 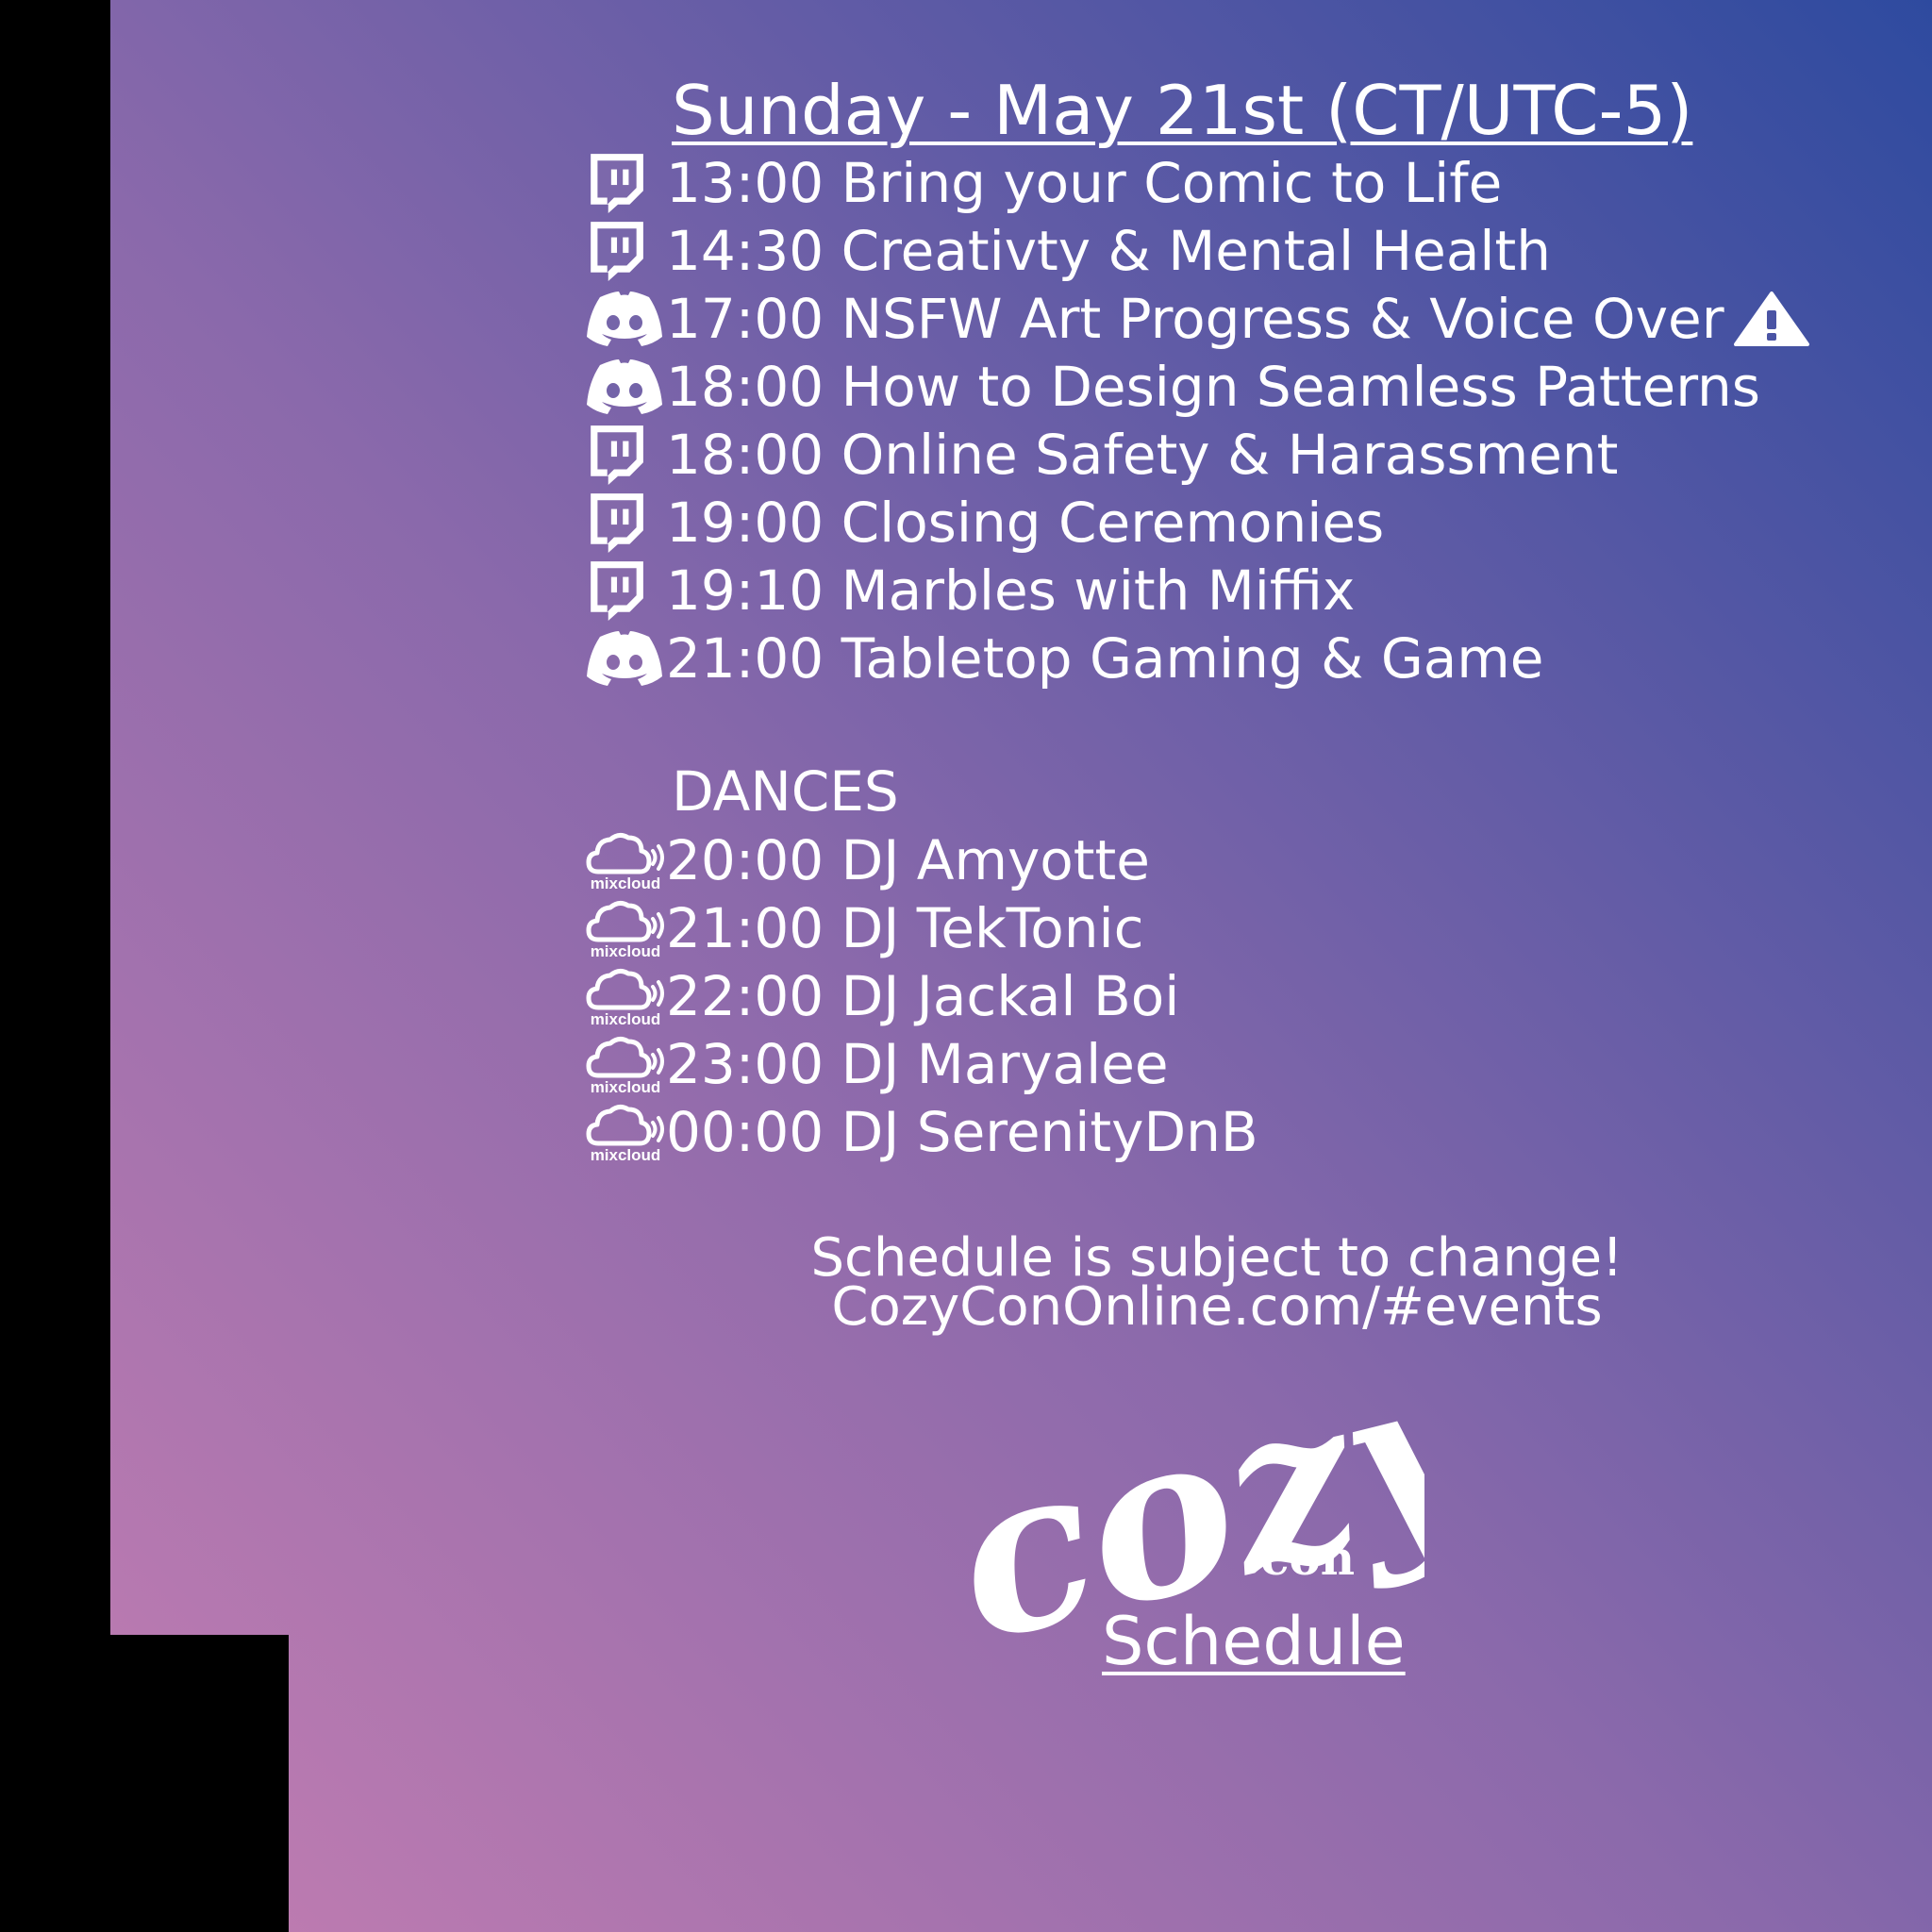 I want to click on dance-item: mixcloud 00:00 DJ SerenityDnB, so click(x=921, y=1132).